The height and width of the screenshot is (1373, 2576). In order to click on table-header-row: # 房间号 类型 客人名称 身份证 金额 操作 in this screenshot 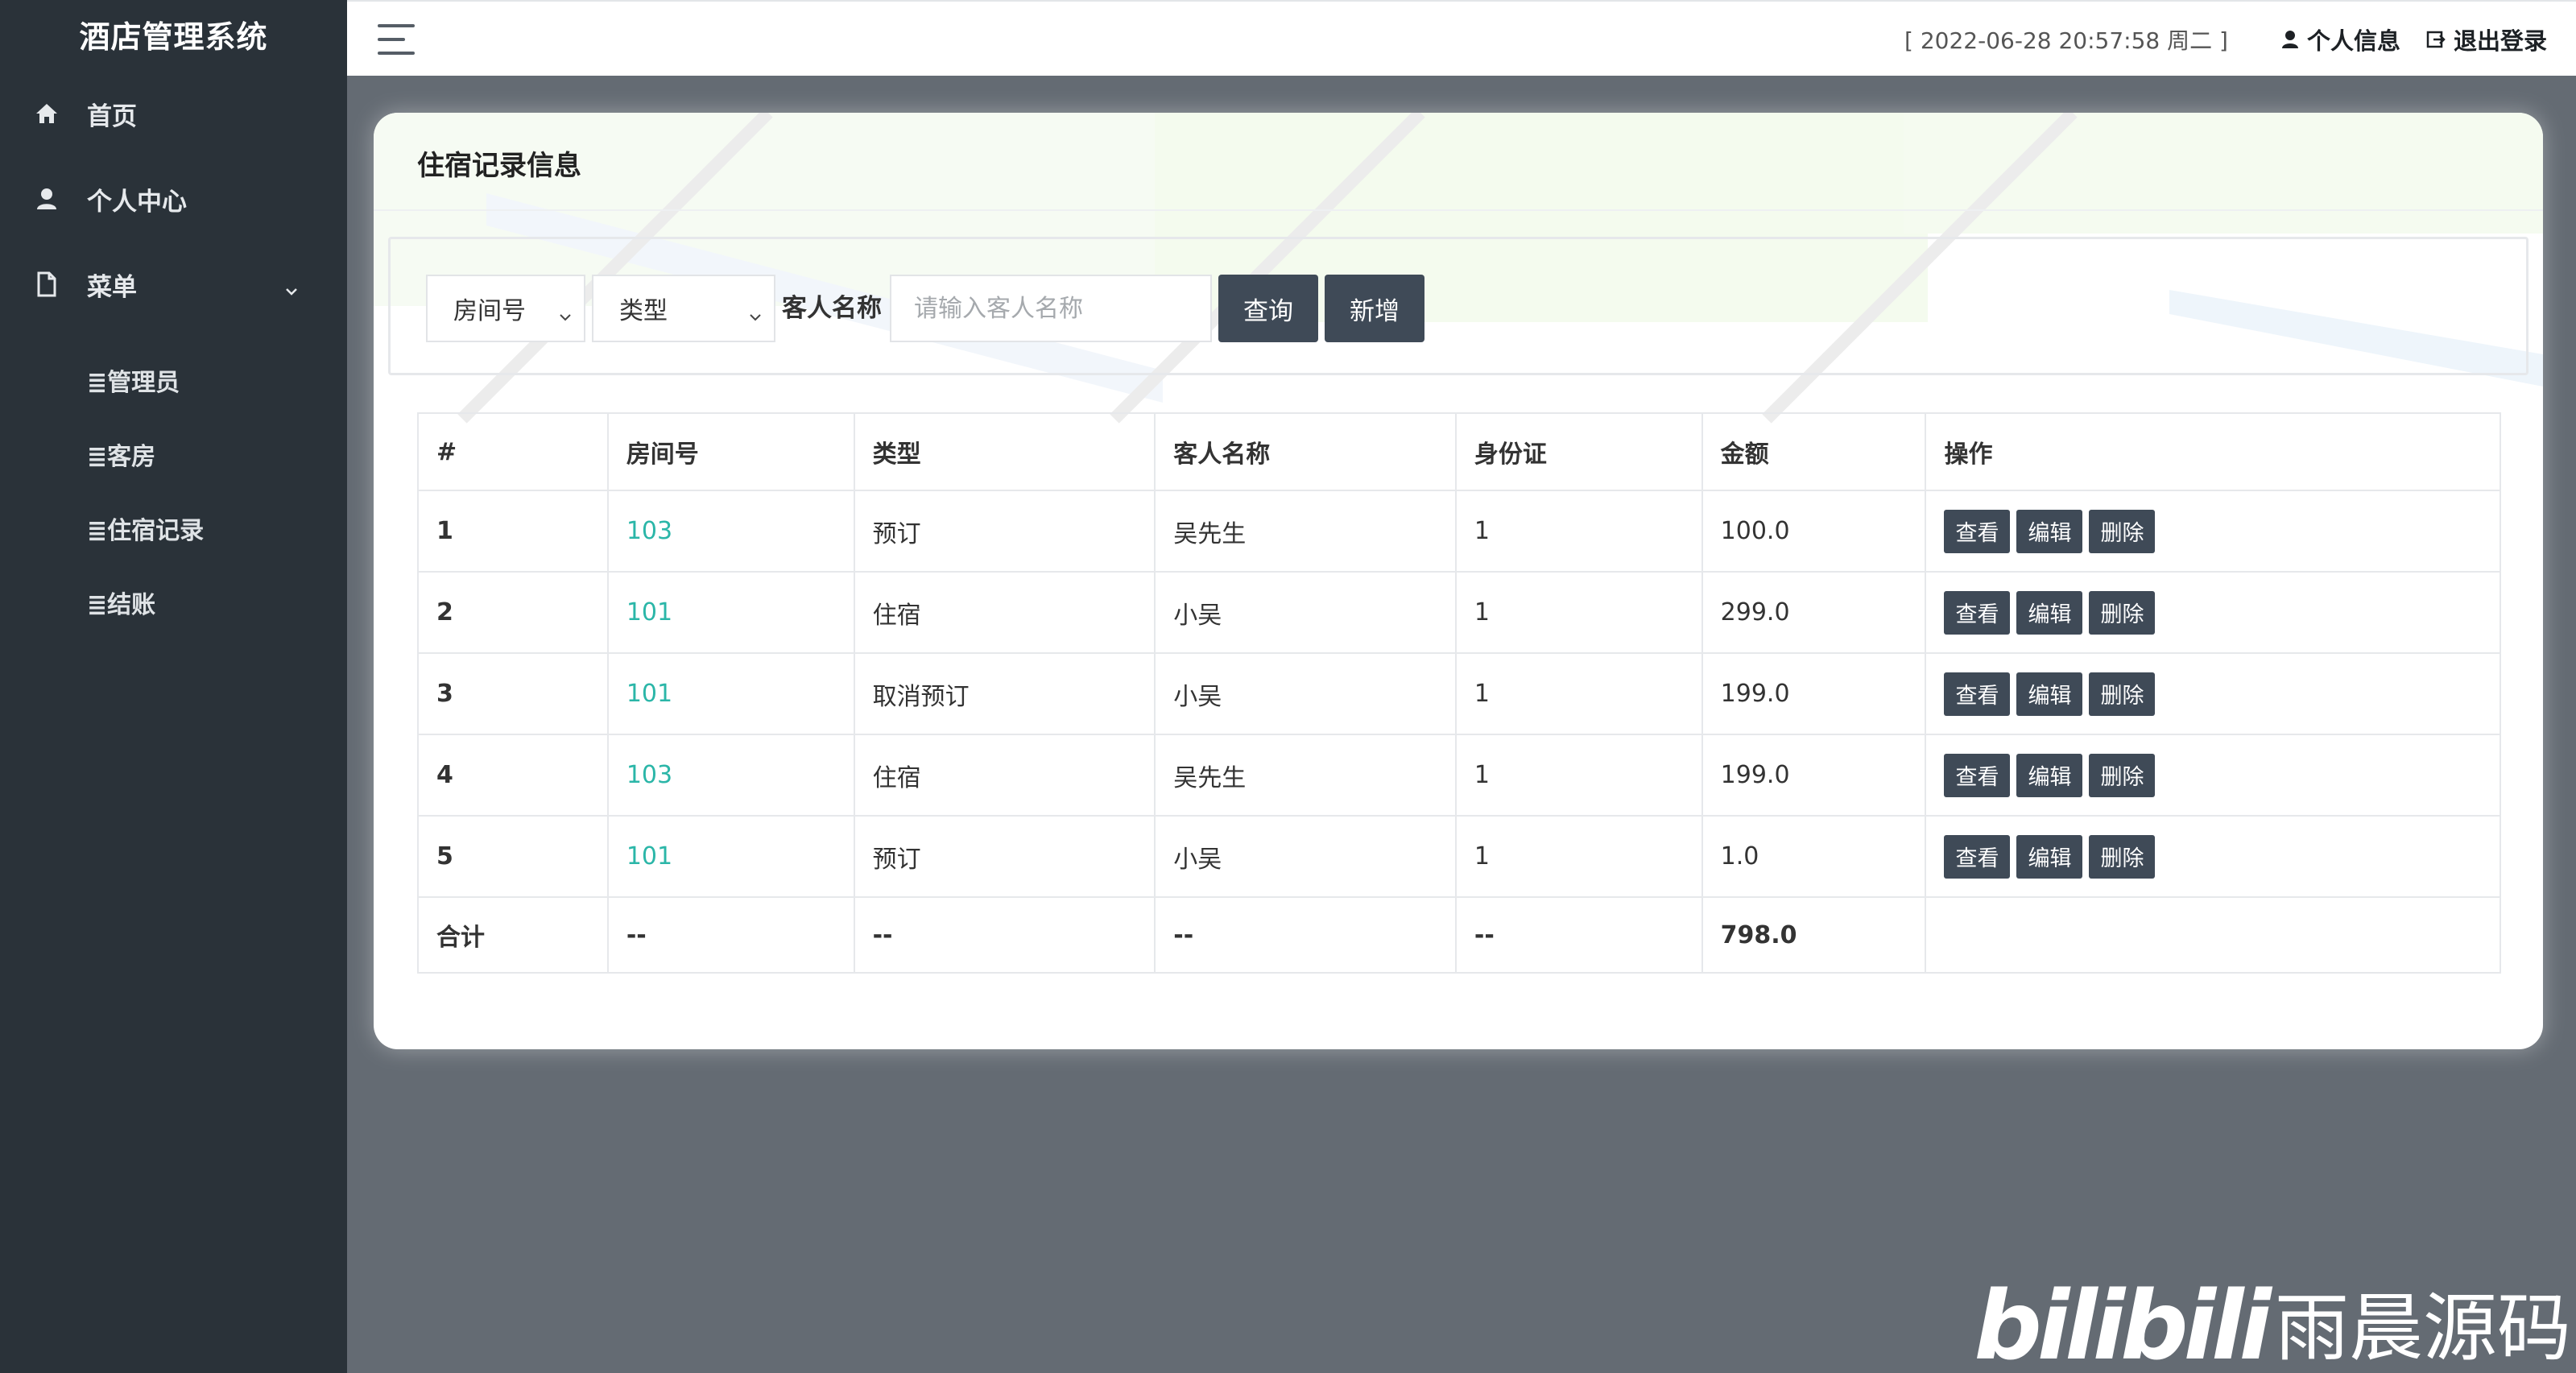, I will do `click(1459, 451)`.